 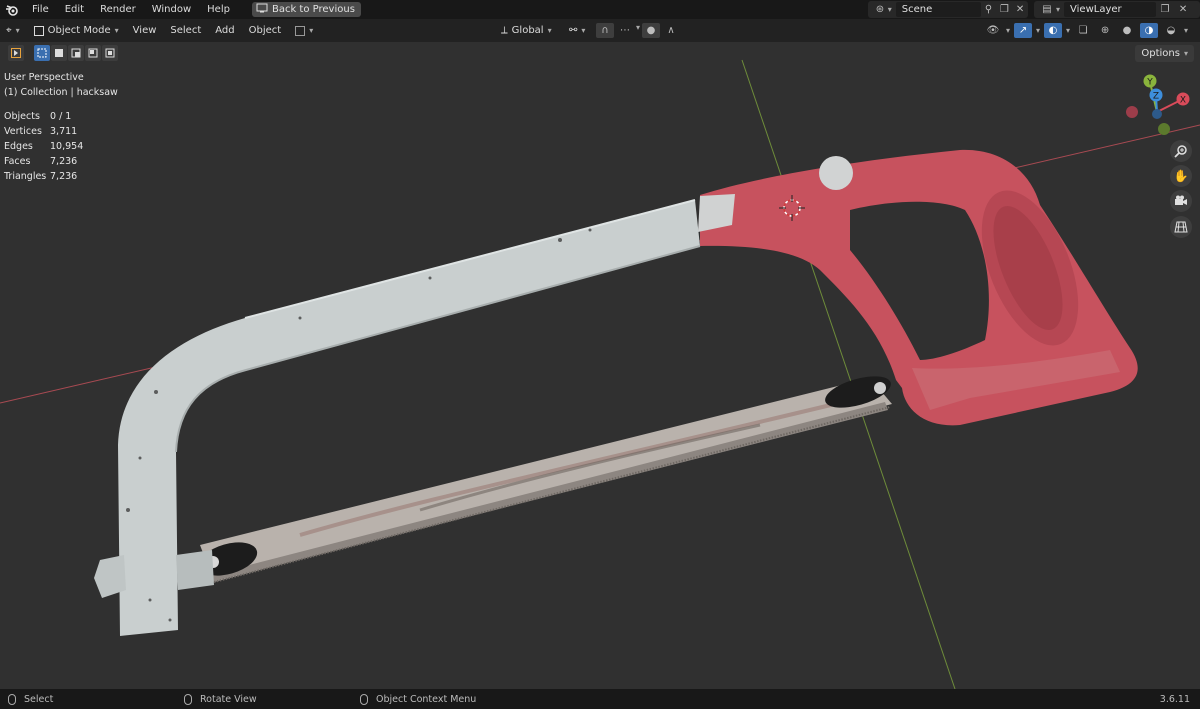 I want to click on status-select-hint: Select, so click(x=30, y=699).